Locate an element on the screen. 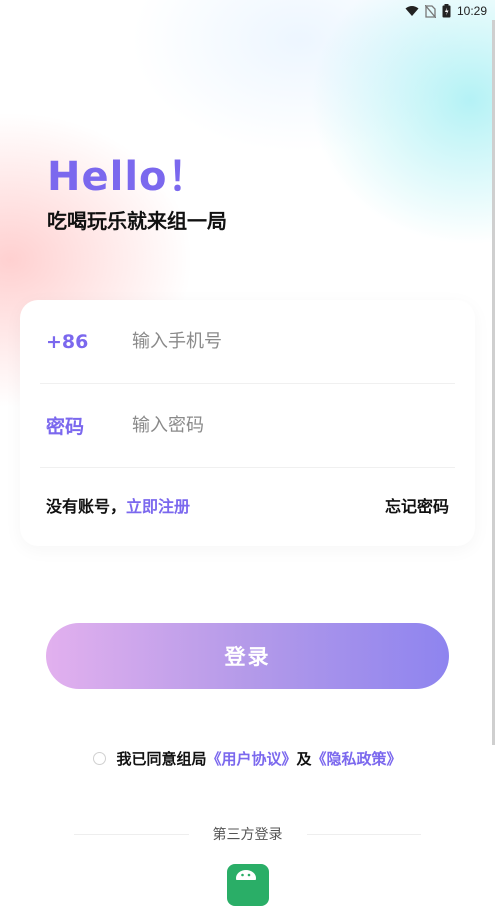 Image resolution: width=495 pixels, height=906 pixels. agreement-and: 及 is located at coordinates (304, 759).